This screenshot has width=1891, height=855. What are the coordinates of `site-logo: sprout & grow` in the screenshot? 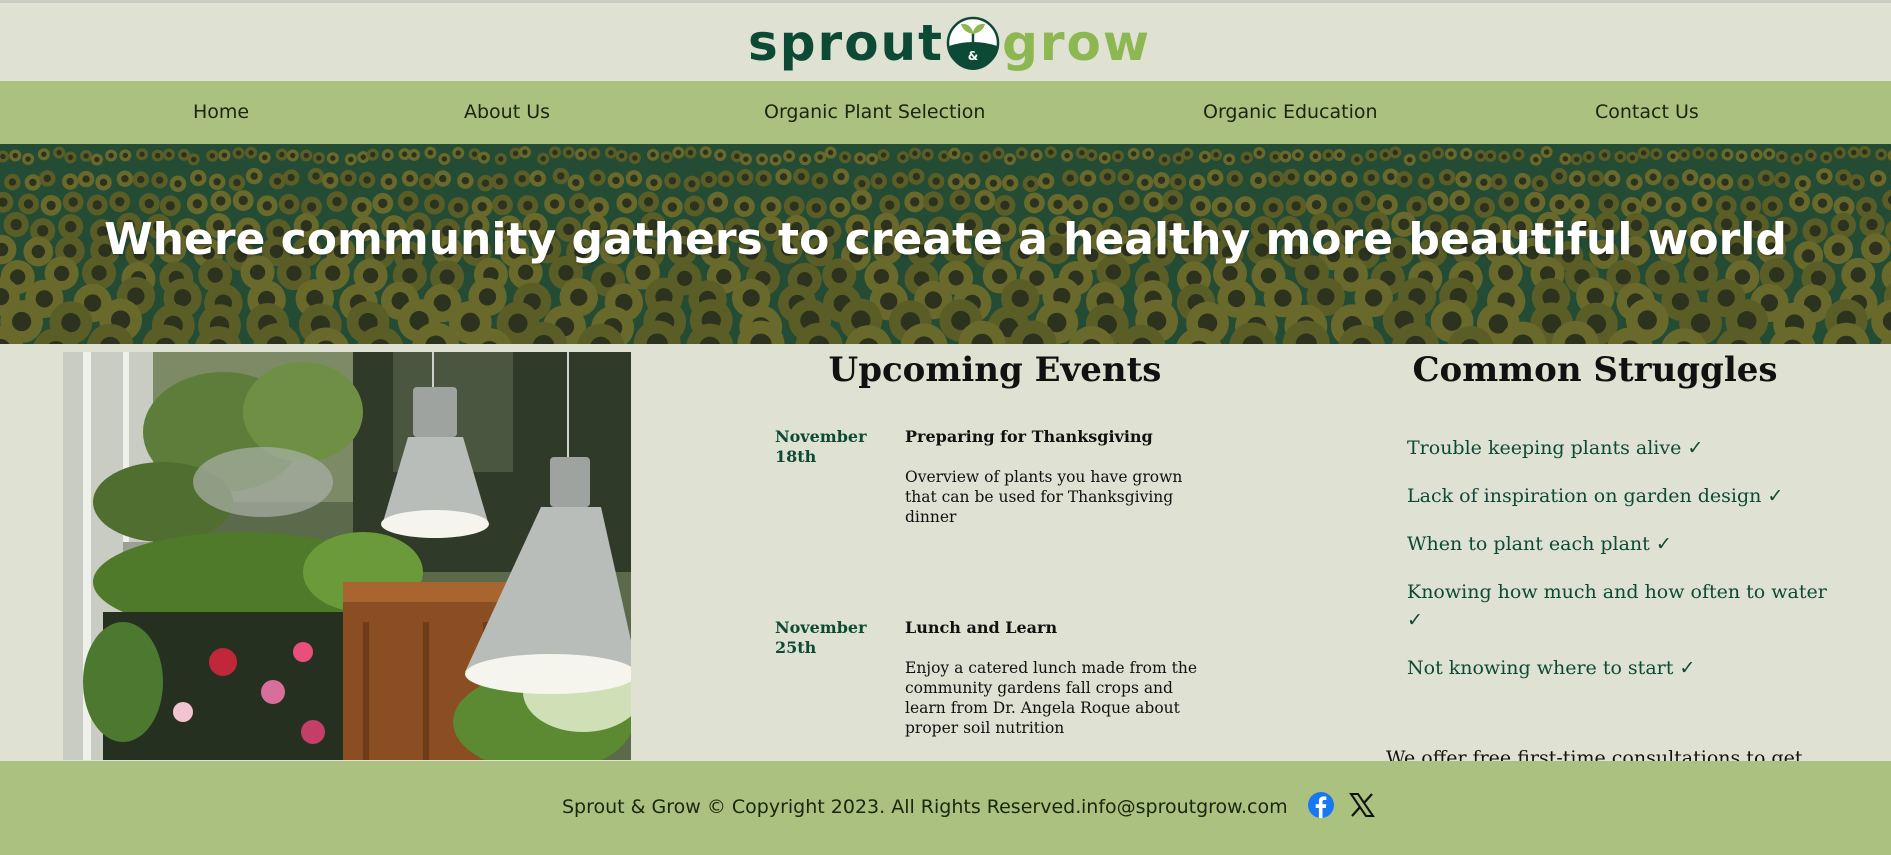 It's located at (949, 43).